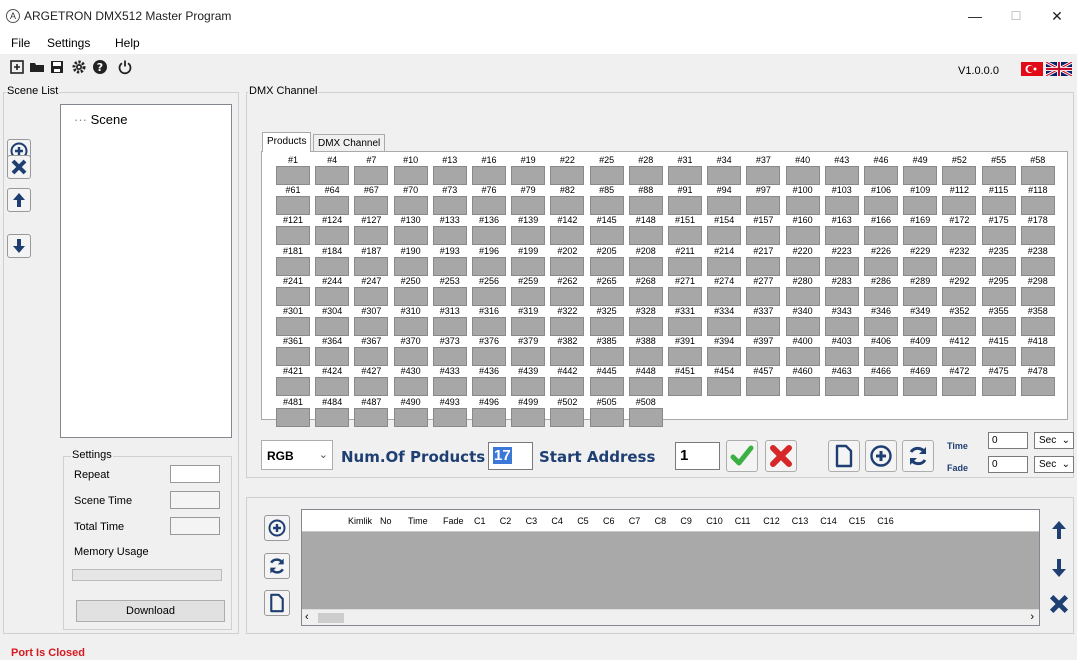  I want to click on channel-cell: #121, so click(293, 230).